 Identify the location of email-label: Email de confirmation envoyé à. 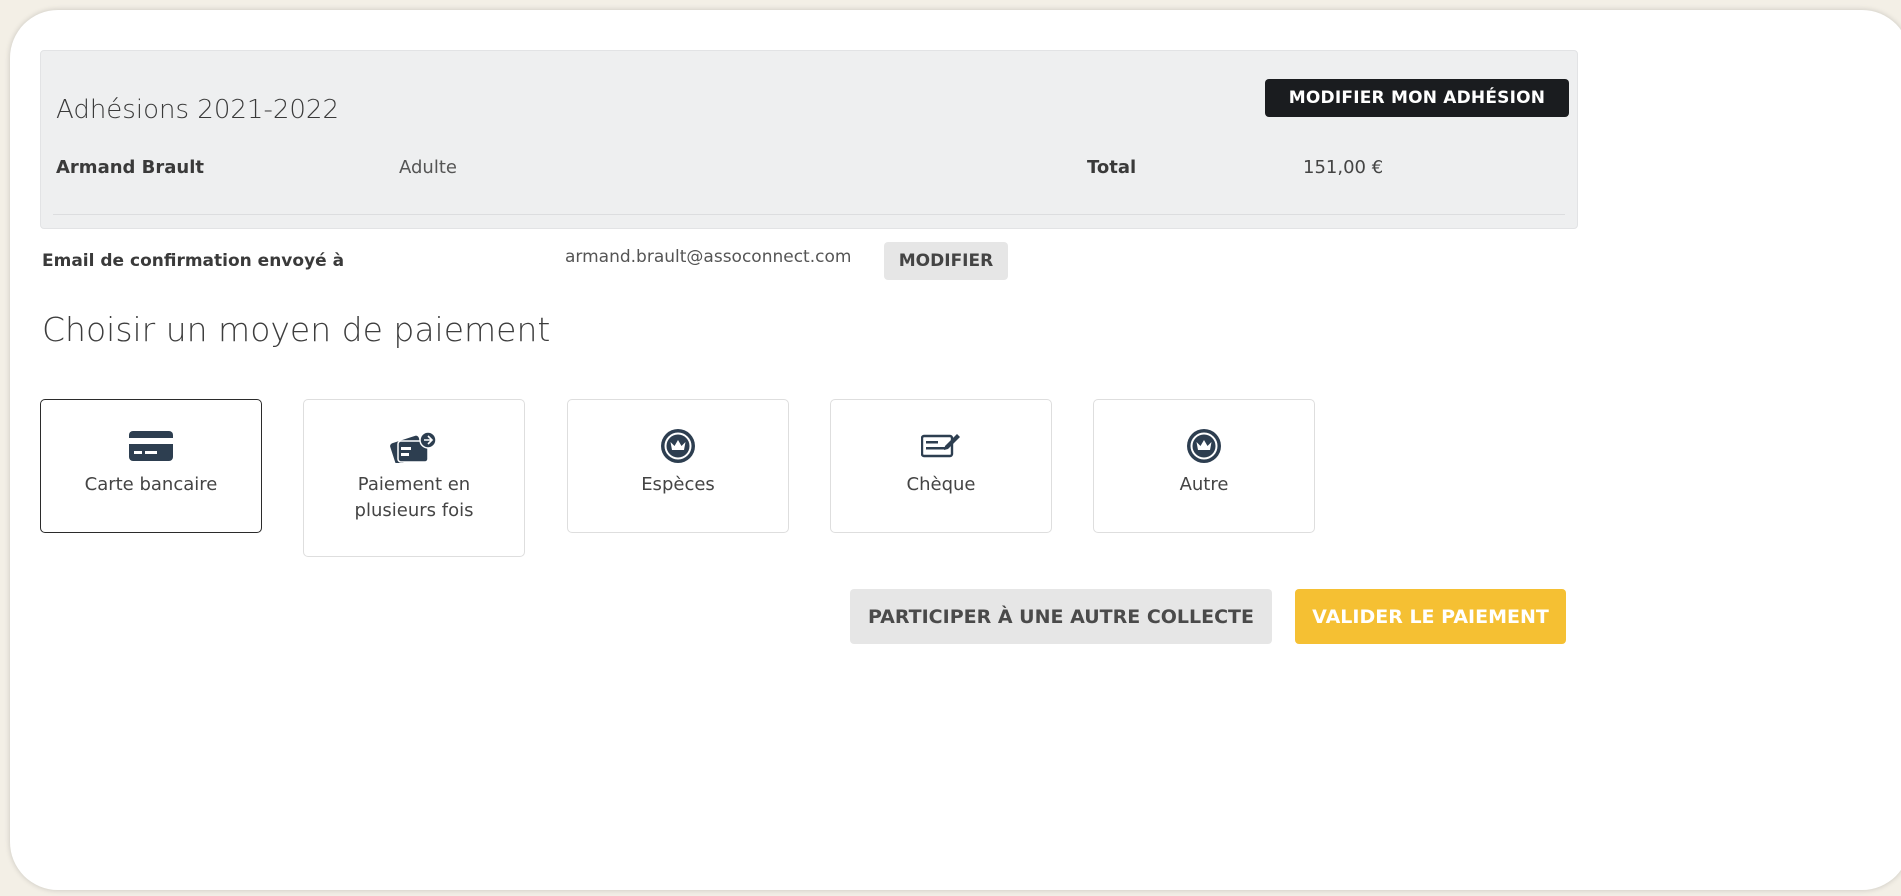
(193, 261).